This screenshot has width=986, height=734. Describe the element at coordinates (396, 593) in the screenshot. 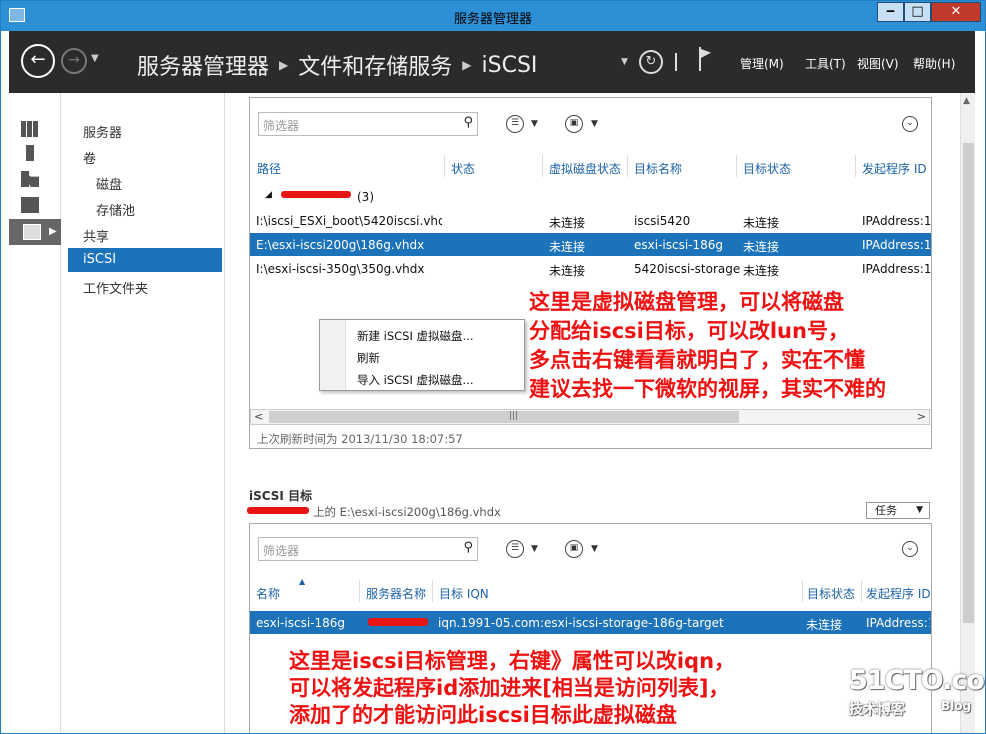

I see `col-header-server-name: 服务器名称` at that location.